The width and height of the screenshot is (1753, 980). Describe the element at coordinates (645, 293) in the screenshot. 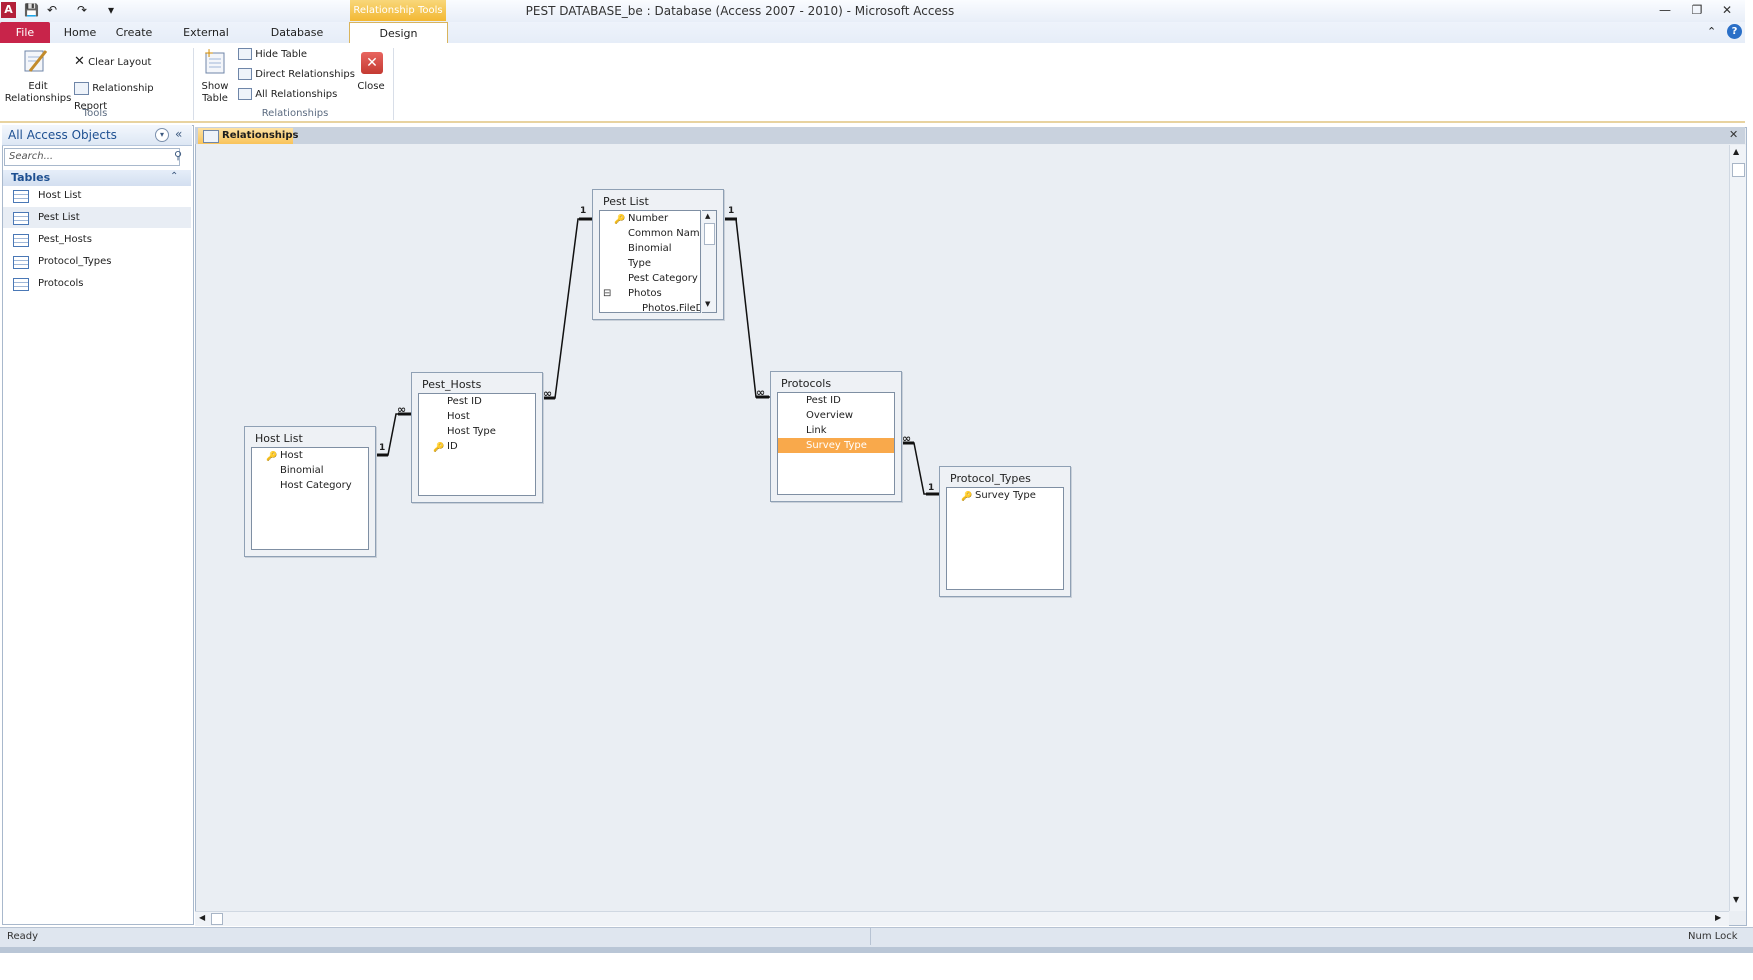

I see `field-label: Photos` at that location.